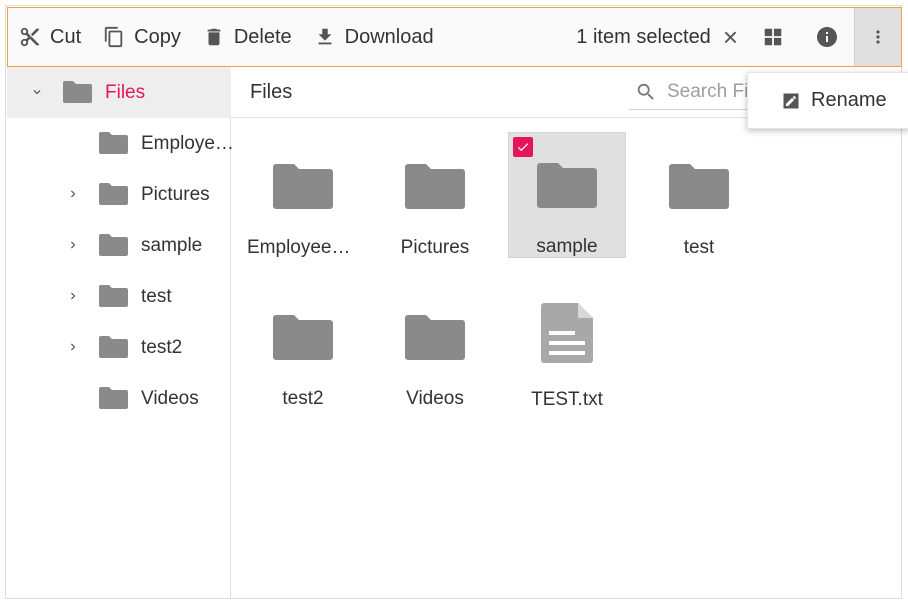 The image size is (908, 605). Describe the element at coordinates (262, 36) in the screenshot. I see `delete-label: Delete` at that location.